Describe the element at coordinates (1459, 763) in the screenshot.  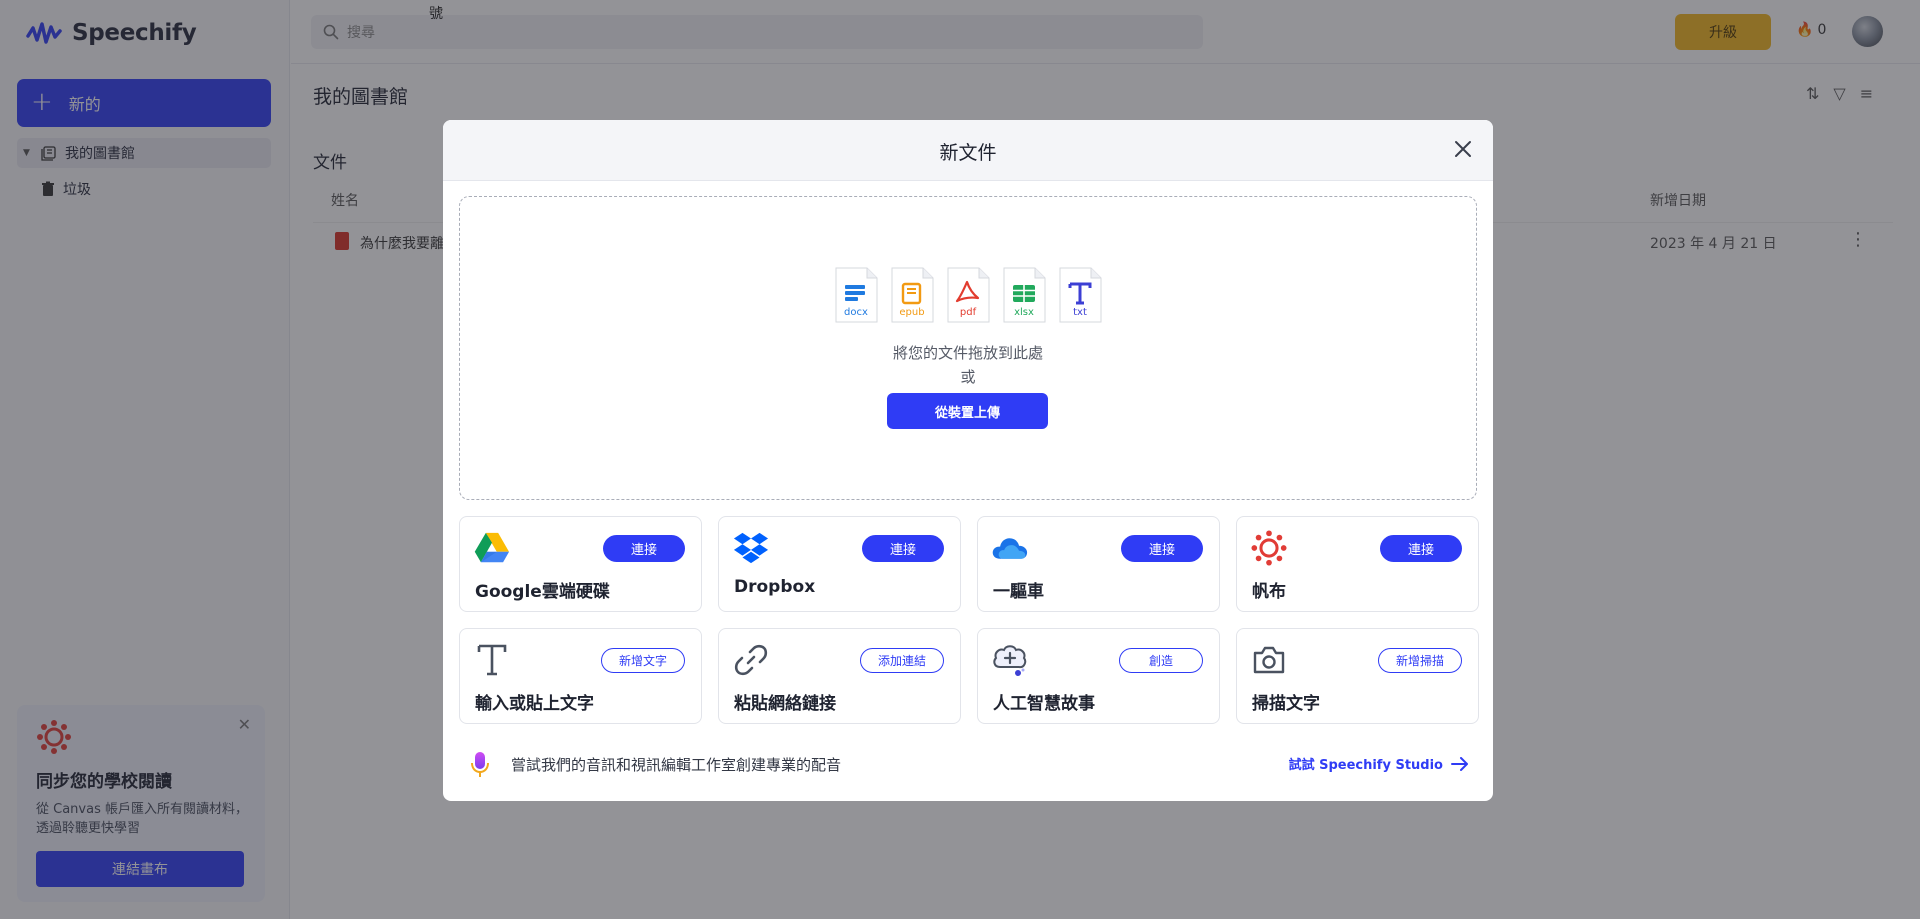
I see `arrow-right-icon` at that location.